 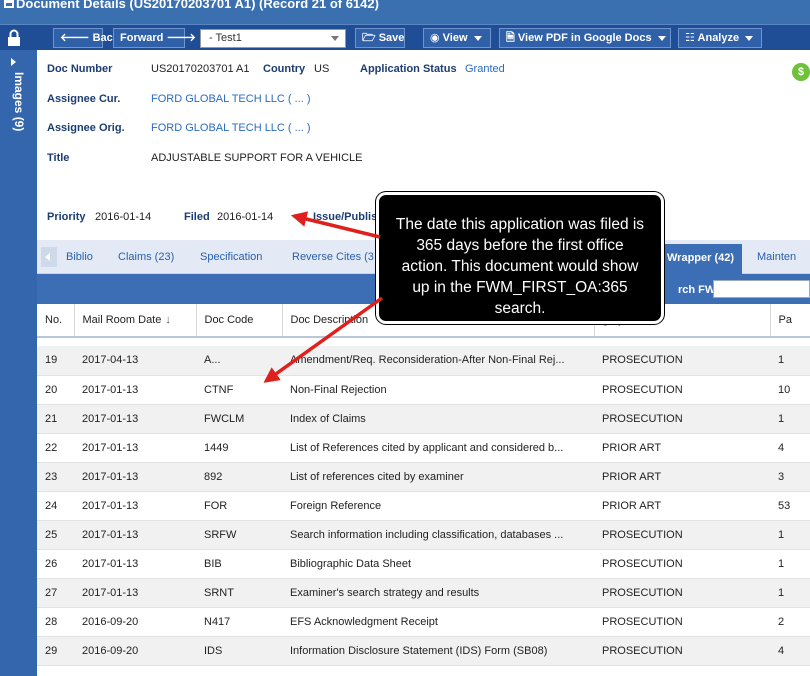 What do you see at coordinates (231, 257) in the screenshot?
I see `tab-specification: Specification` at bounding box center [231, 257].